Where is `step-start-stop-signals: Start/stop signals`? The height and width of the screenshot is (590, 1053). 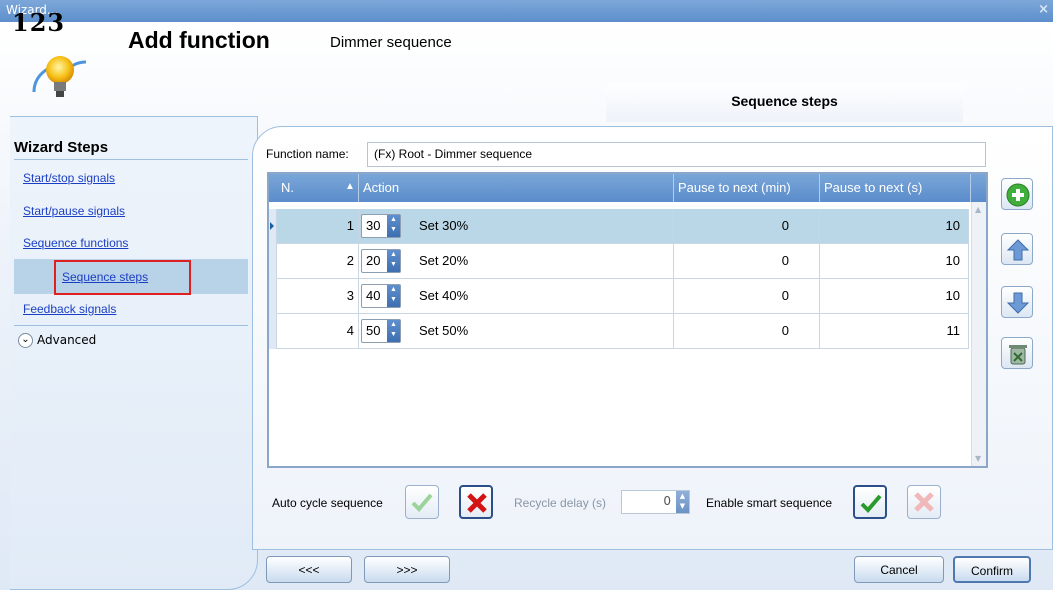
step-start-stop-signals: Start/stop signals is located at coordinates (69, 178).